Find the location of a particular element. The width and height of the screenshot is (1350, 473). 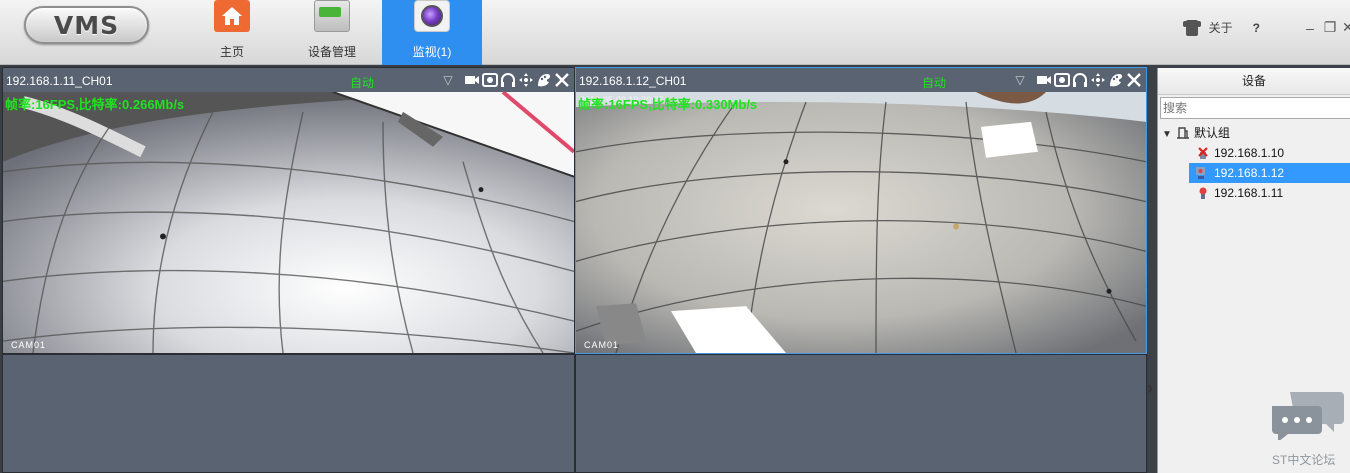

group-label: 默认组 is located at coordinates (1212, 133).